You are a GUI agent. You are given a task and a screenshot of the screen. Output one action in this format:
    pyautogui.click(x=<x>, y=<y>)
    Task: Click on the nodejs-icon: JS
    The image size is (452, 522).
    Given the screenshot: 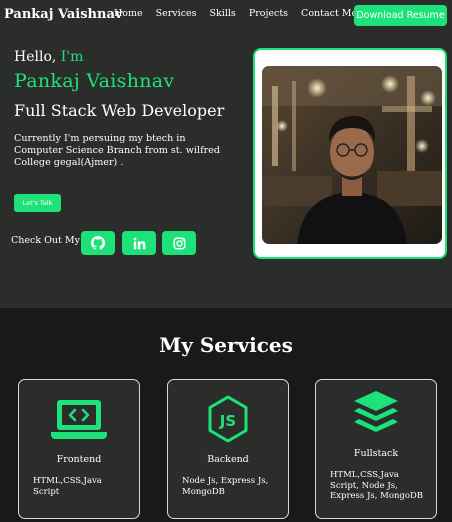 What is the action you would take?
    pyautogui.click(x=228, y=419)
    